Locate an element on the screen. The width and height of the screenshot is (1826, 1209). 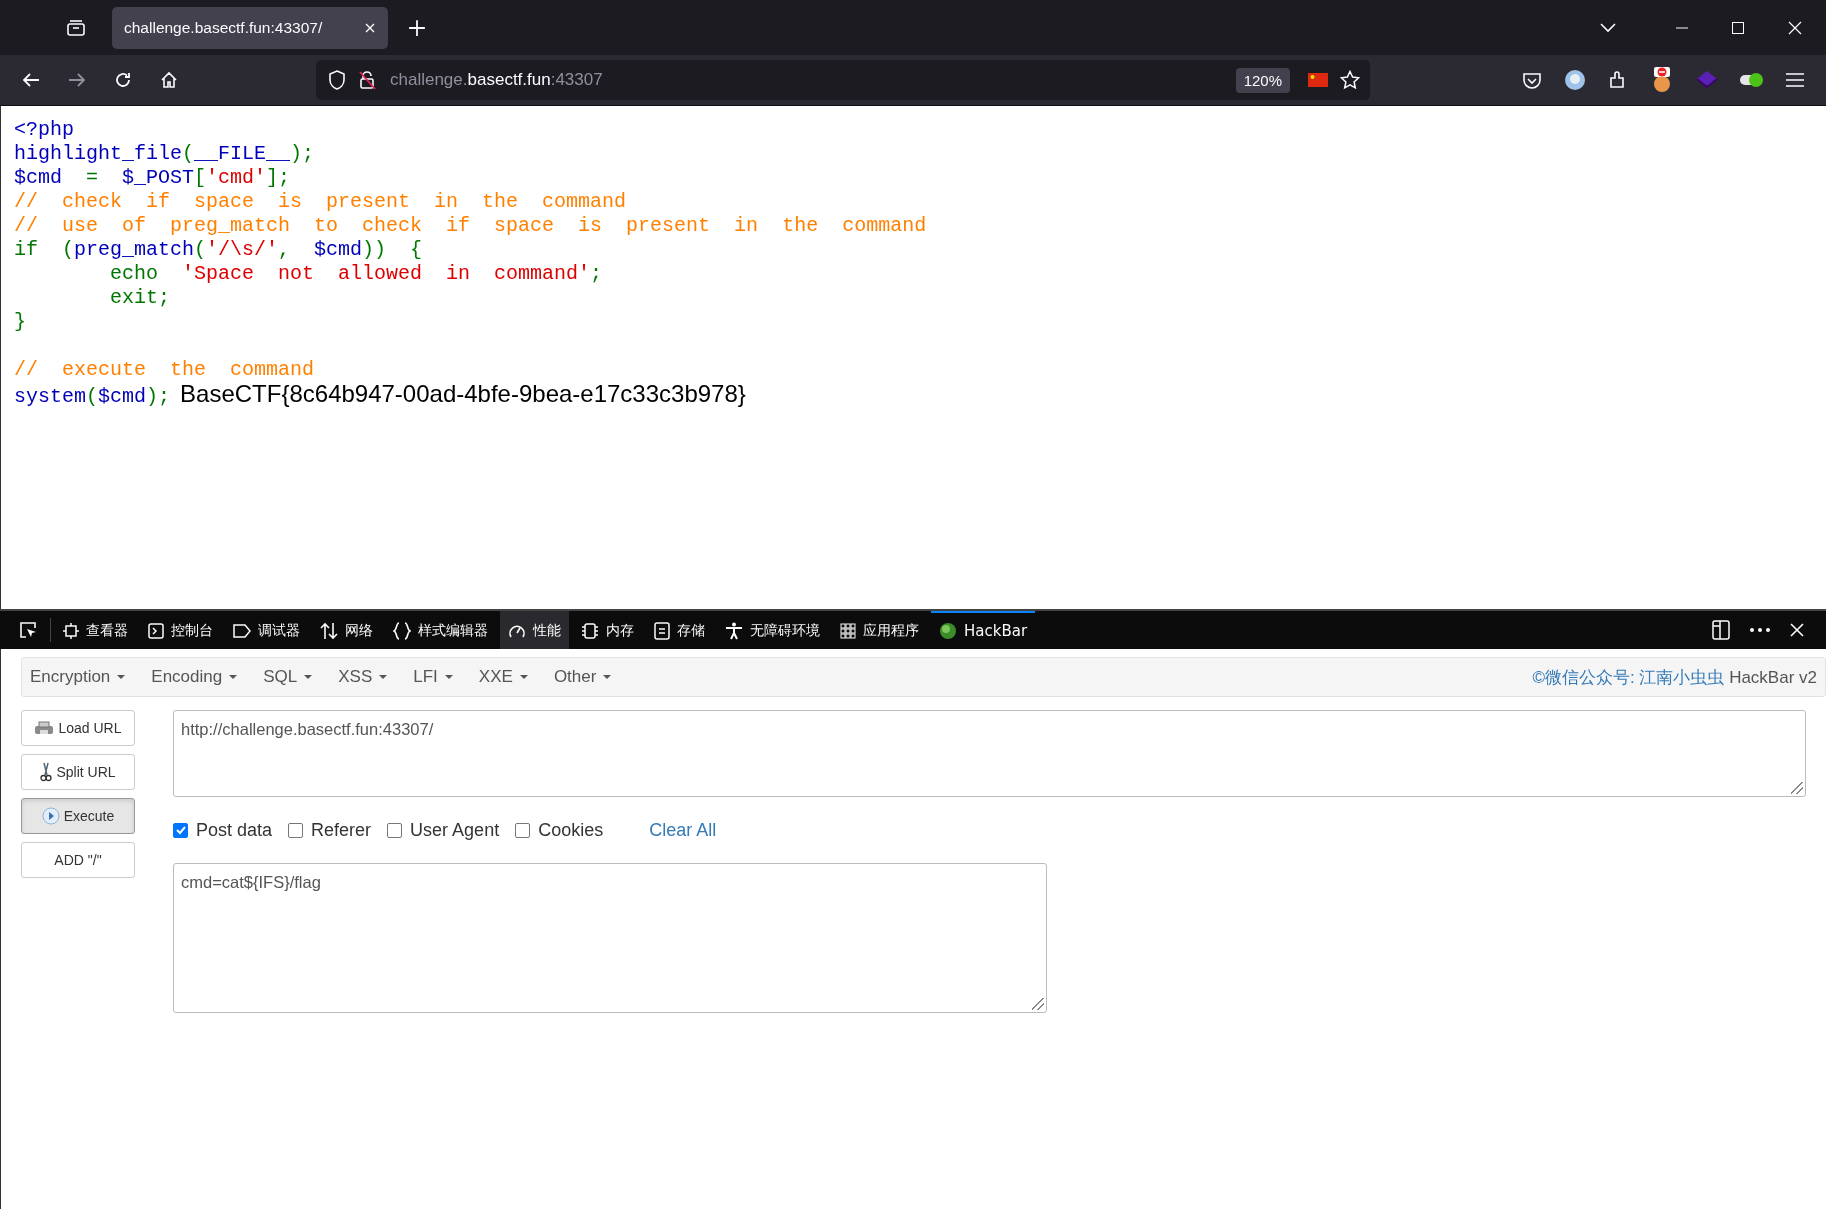
code-token: , is located at coordinates (285, 249).